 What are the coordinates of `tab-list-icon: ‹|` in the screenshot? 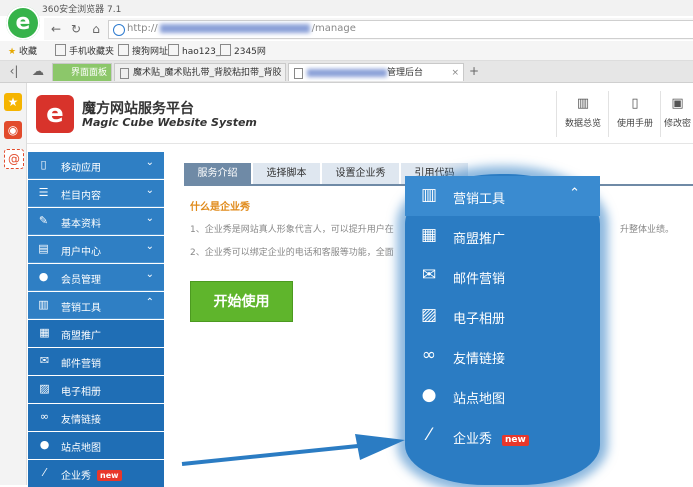 It's located at (14, 71).